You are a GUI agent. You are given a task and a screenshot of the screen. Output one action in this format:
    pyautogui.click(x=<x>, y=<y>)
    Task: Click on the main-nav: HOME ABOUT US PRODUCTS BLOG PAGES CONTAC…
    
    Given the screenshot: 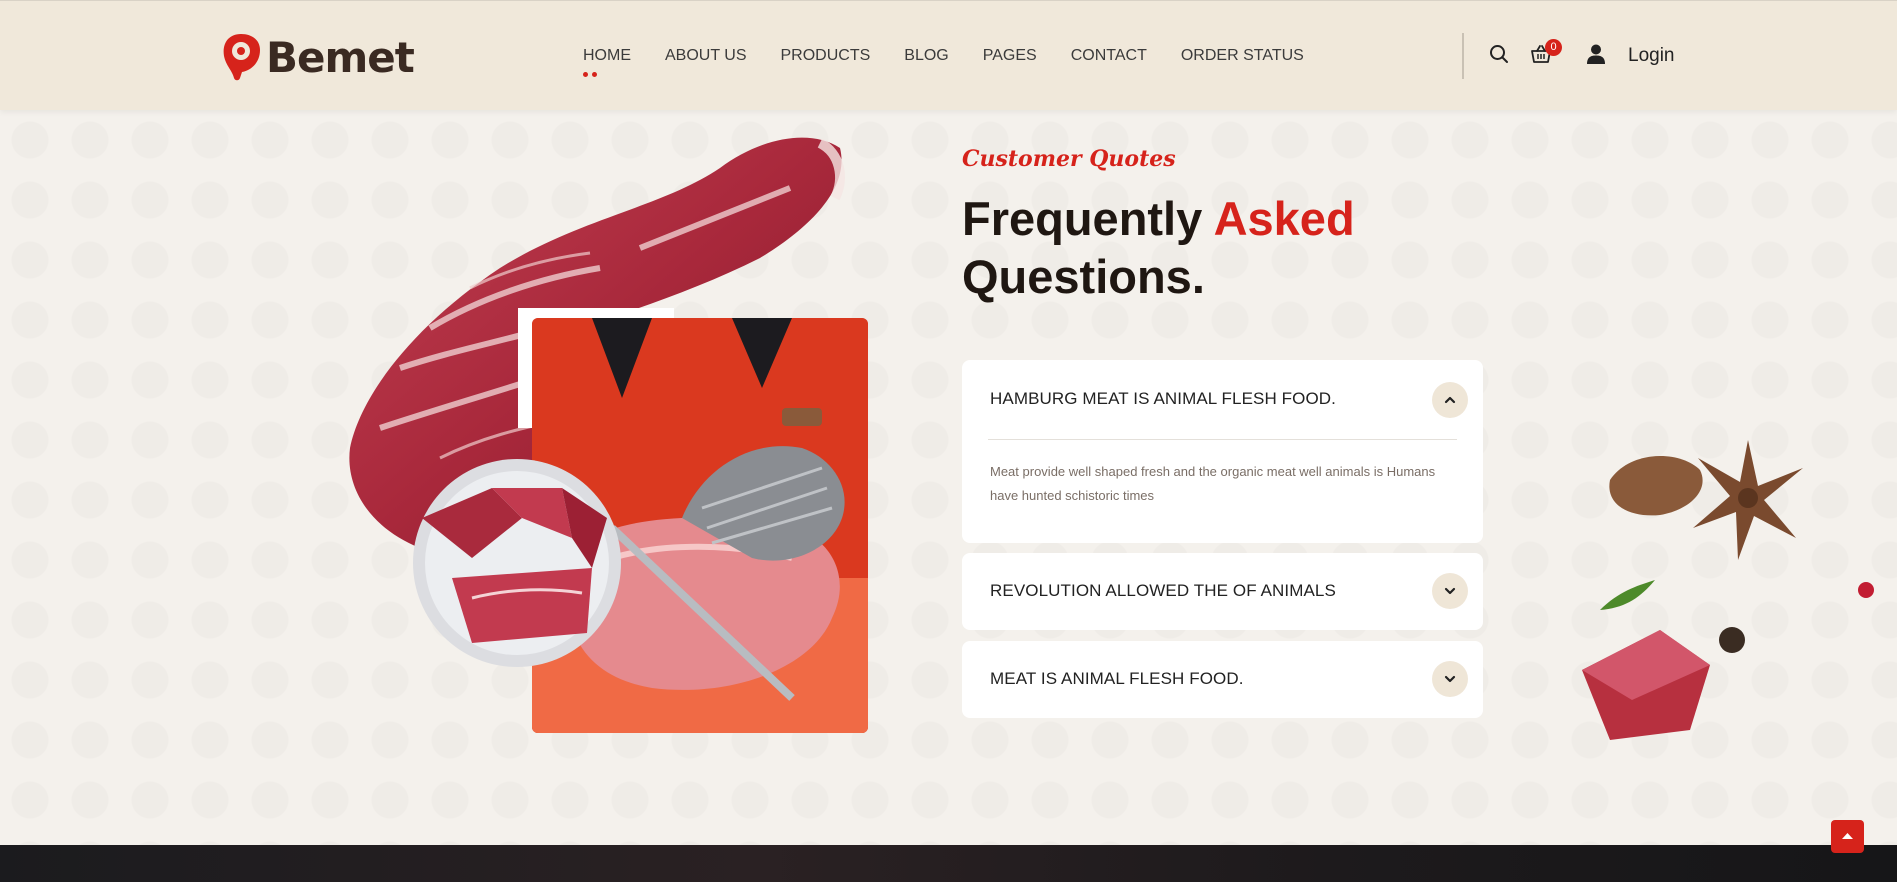 What is the action you would take?
    pyautogui.click(x=960, y=62)
    